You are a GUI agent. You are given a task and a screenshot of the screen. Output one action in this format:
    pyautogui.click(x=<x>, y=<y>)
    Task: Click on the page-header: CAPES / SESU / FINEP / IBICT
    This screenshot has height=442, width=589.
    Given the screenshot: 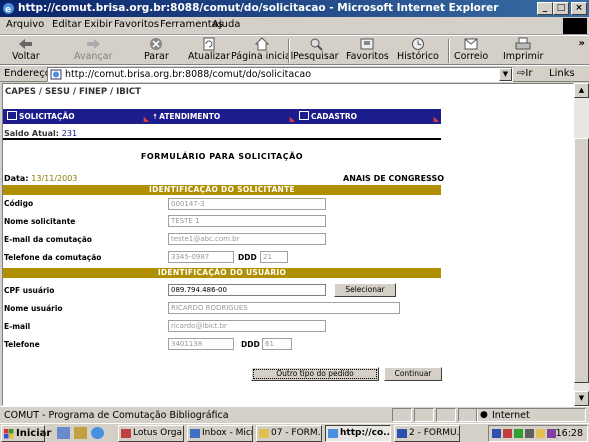 What is the action you would take?
    pyautogui.click(x=73, y=92)
    